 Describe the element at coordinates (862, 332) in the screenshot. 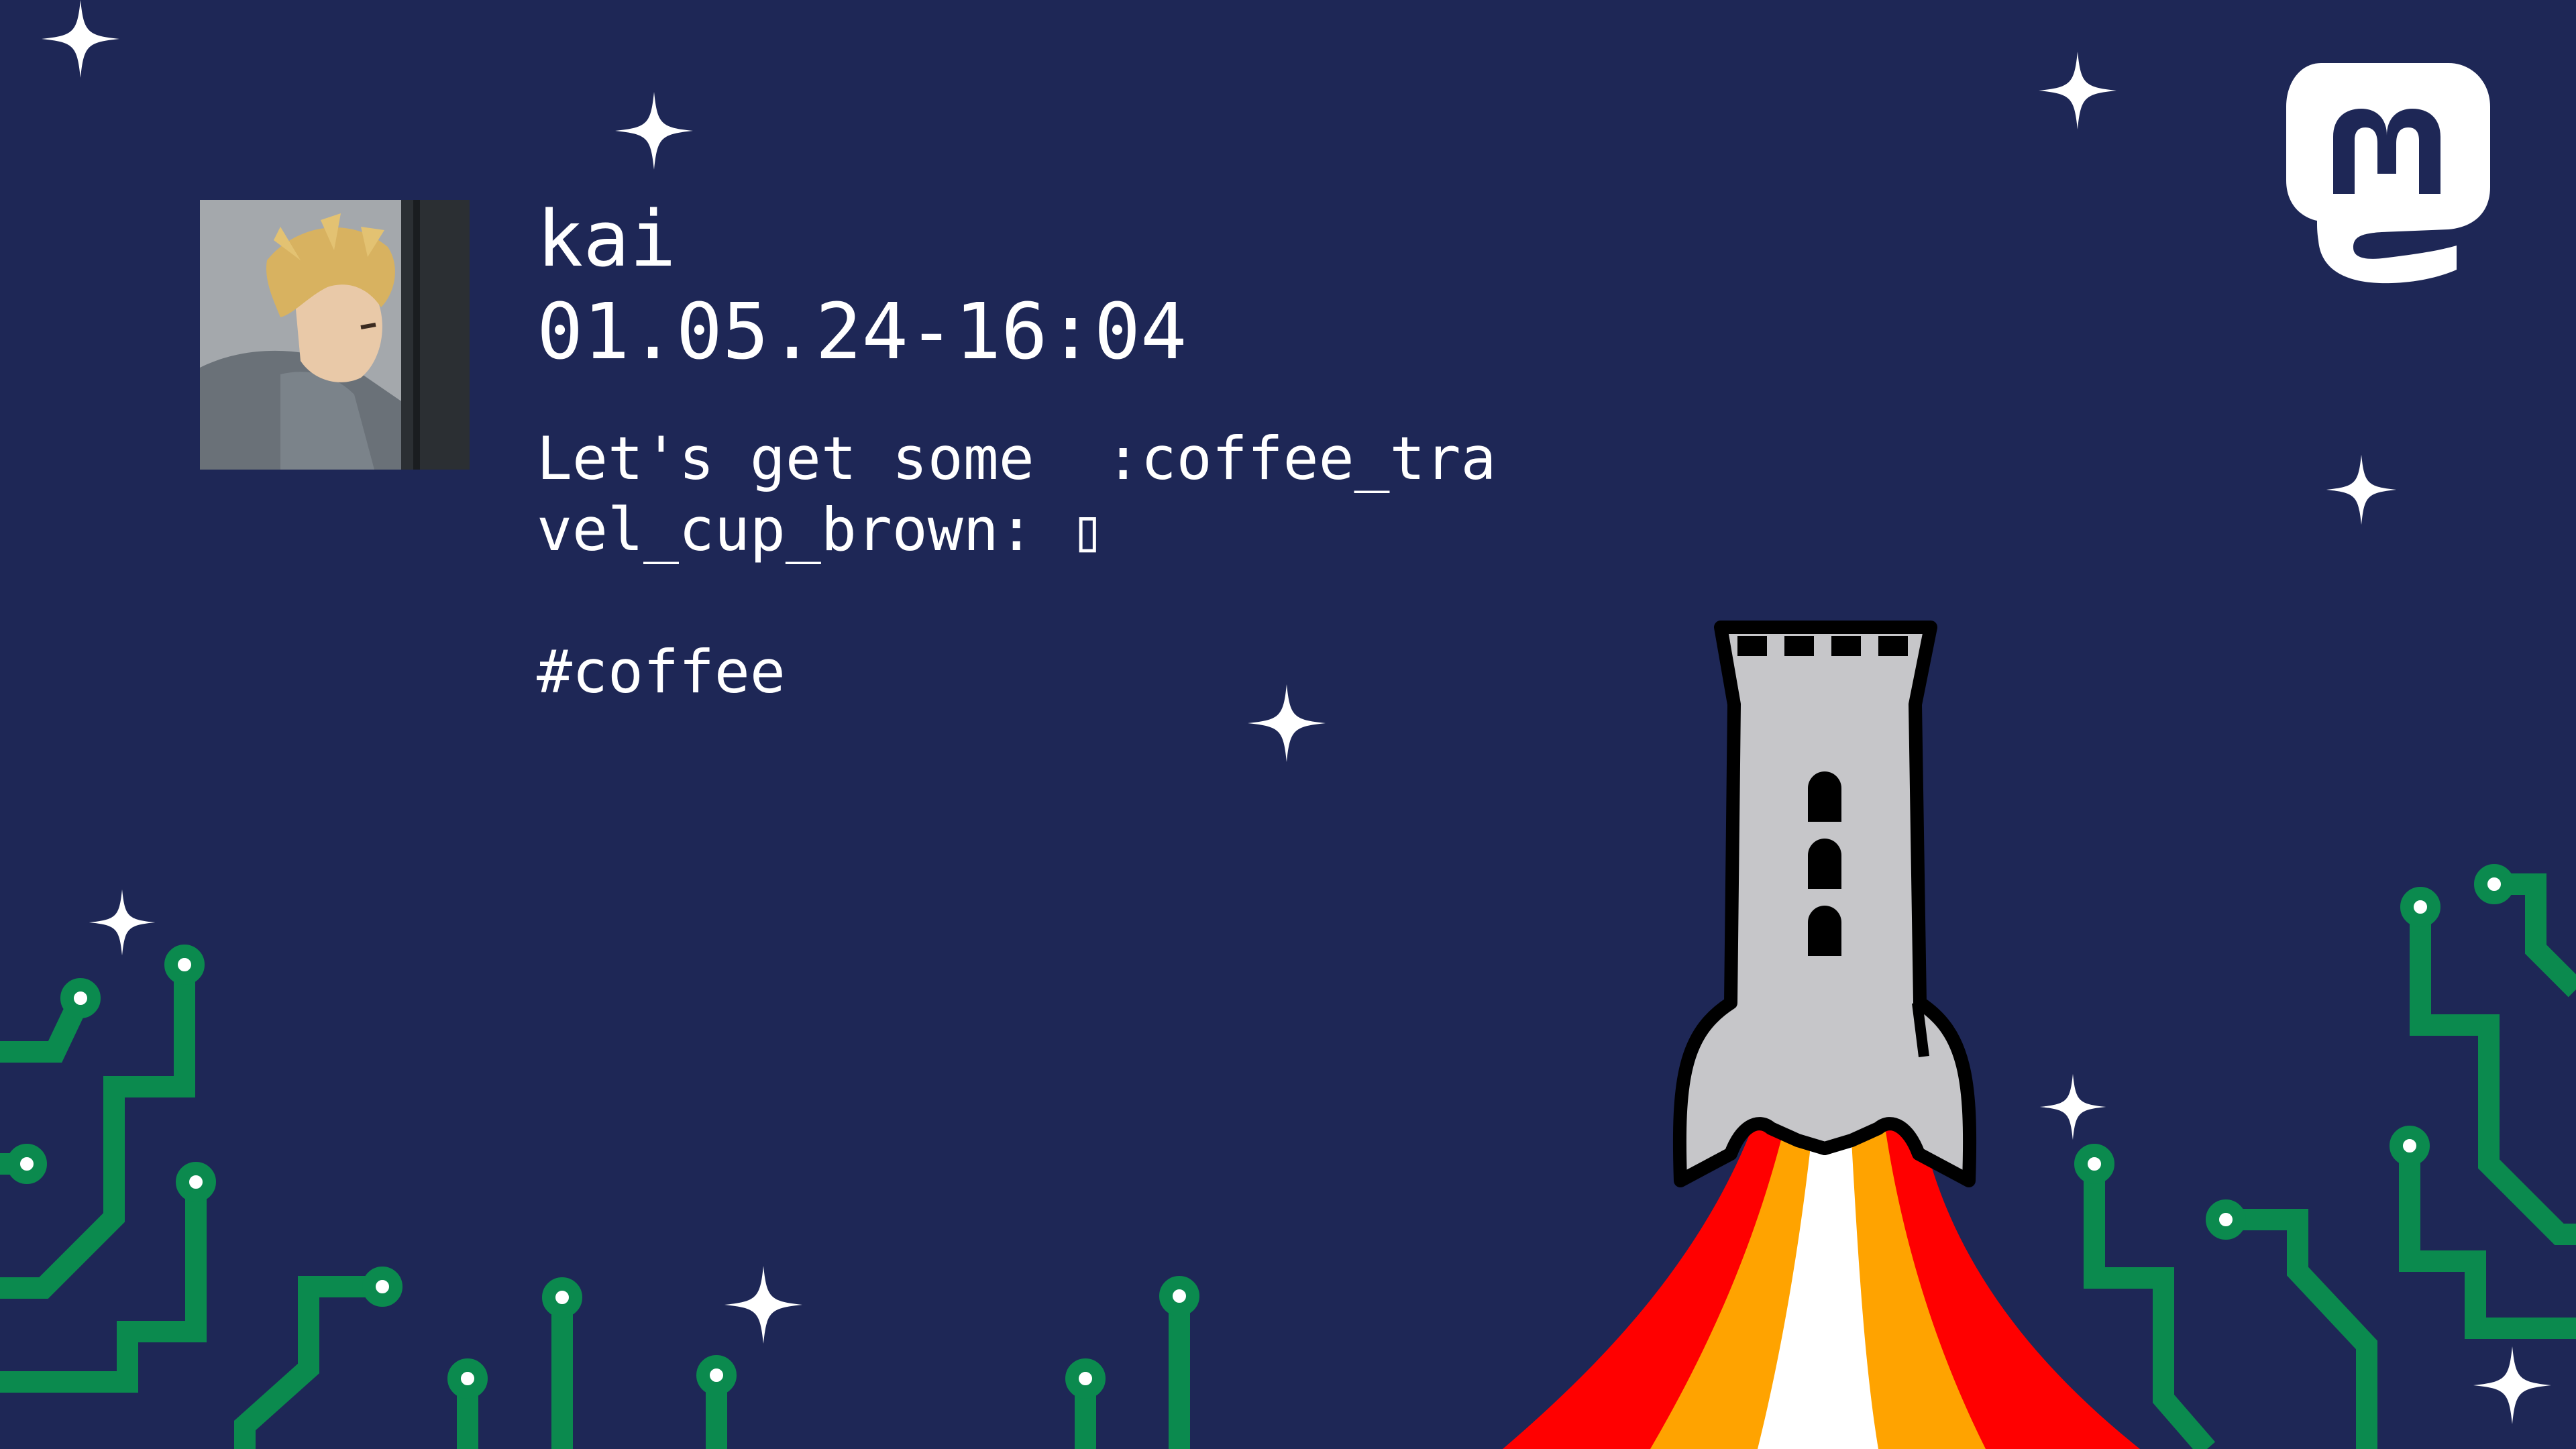

I see `post-timestamp: 01.05.24-16:04` at that location.